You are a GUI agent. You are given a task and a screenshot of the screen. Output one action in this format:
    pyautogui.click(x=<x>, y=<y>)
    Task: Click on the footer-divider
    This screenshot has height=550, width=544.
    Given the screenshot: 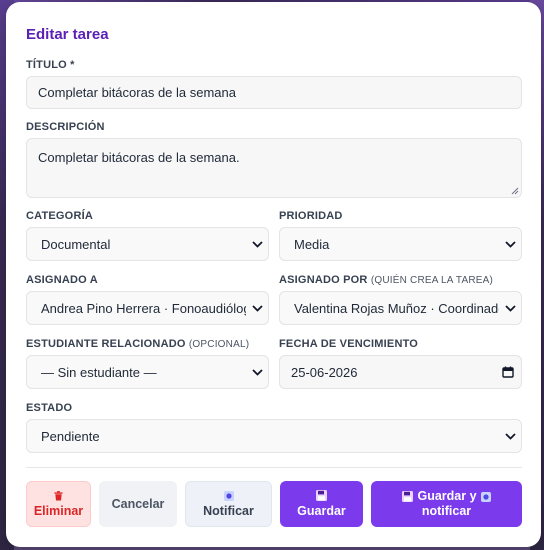 What is the action you would take?
    pyautogui.click(x=274, y=467)
    